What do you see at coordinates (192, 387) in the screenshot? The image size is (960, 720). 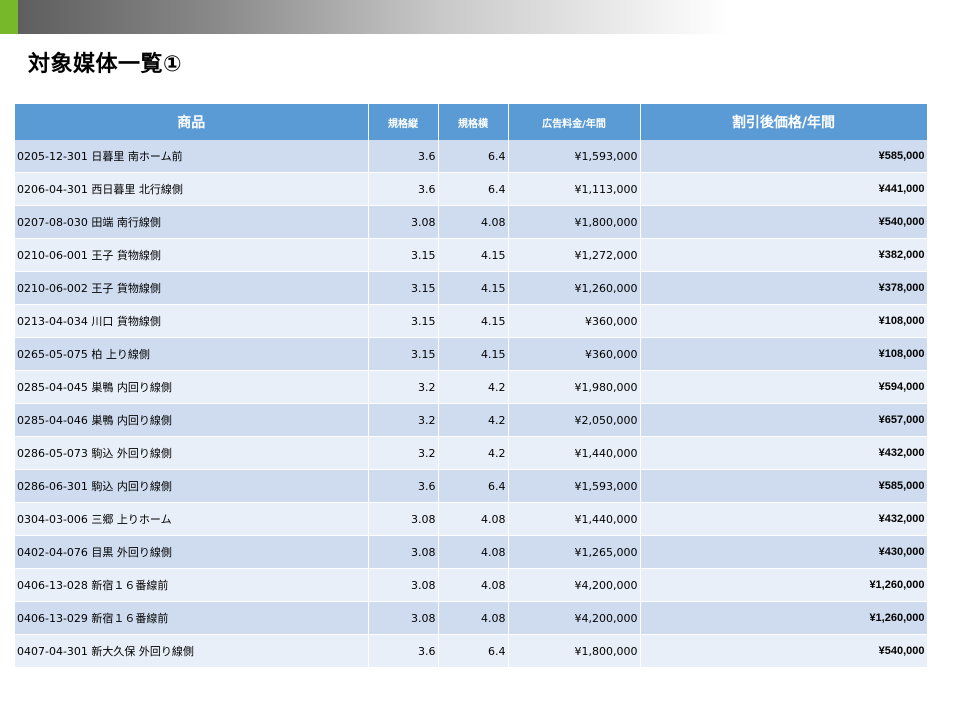 I see `cell-product-name: 0285-04-045 巣鴨 内回り線側` at bounding box center [192, 387].